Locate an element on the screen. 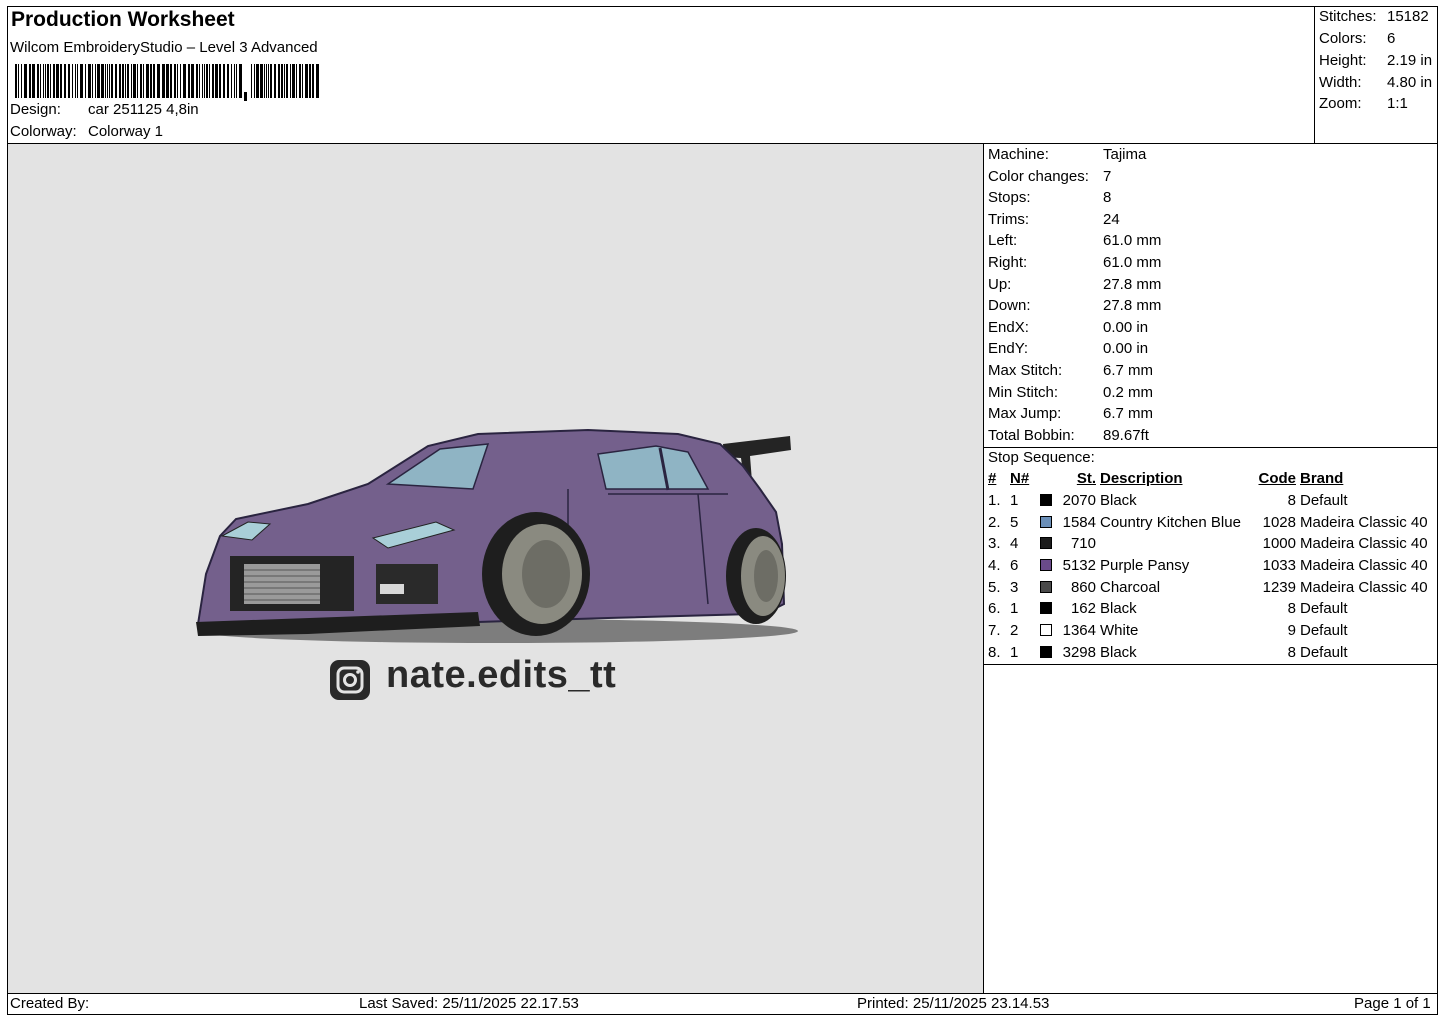 Image resolution: width=1445 pixels, height=1021 pixels. spec-label: Down: is located at coordinates (1009, 306).